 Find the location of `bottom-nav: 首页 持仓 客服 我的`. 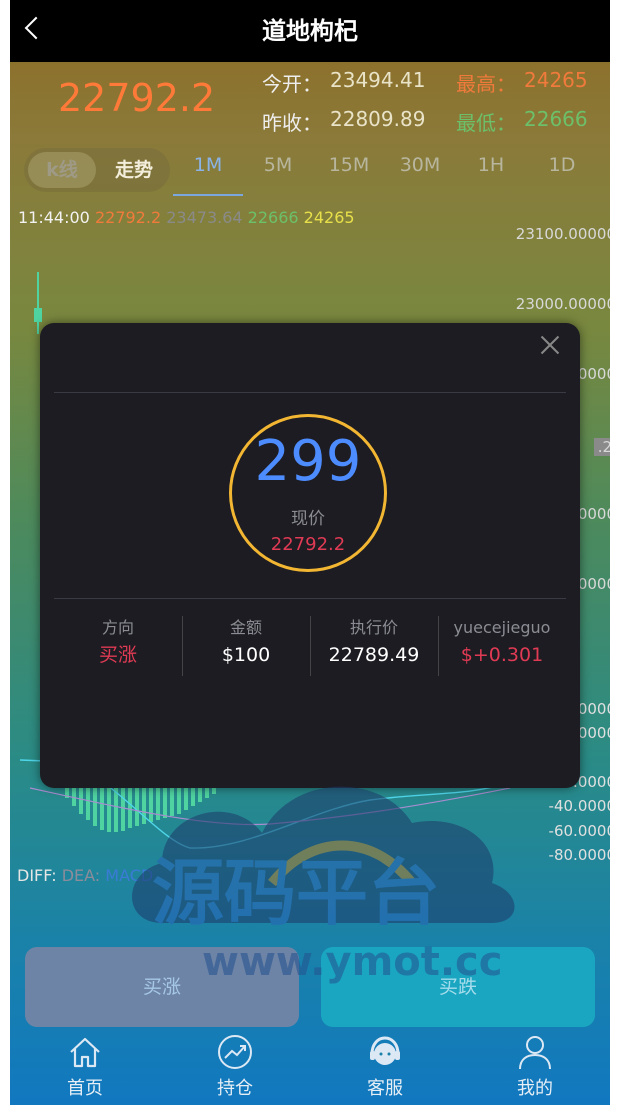

bottom-nav: 首页 持仓 客服 我的 is located at coordinates (310, 1067).